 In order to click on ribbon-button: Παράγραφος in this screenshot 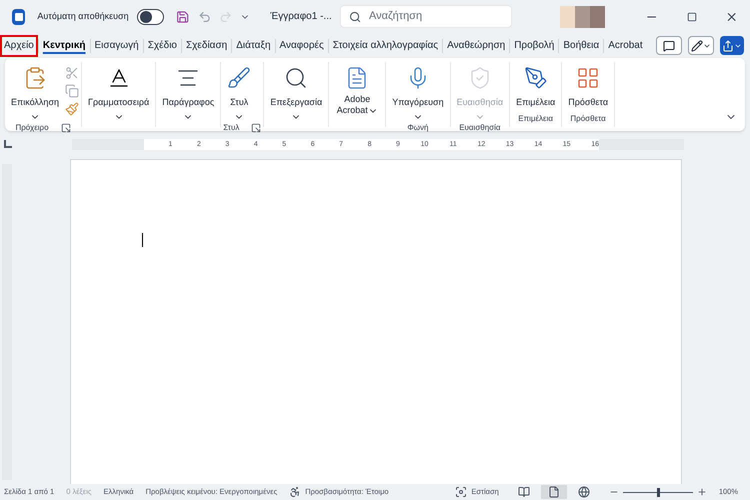, I will do `click(188, 92)`.